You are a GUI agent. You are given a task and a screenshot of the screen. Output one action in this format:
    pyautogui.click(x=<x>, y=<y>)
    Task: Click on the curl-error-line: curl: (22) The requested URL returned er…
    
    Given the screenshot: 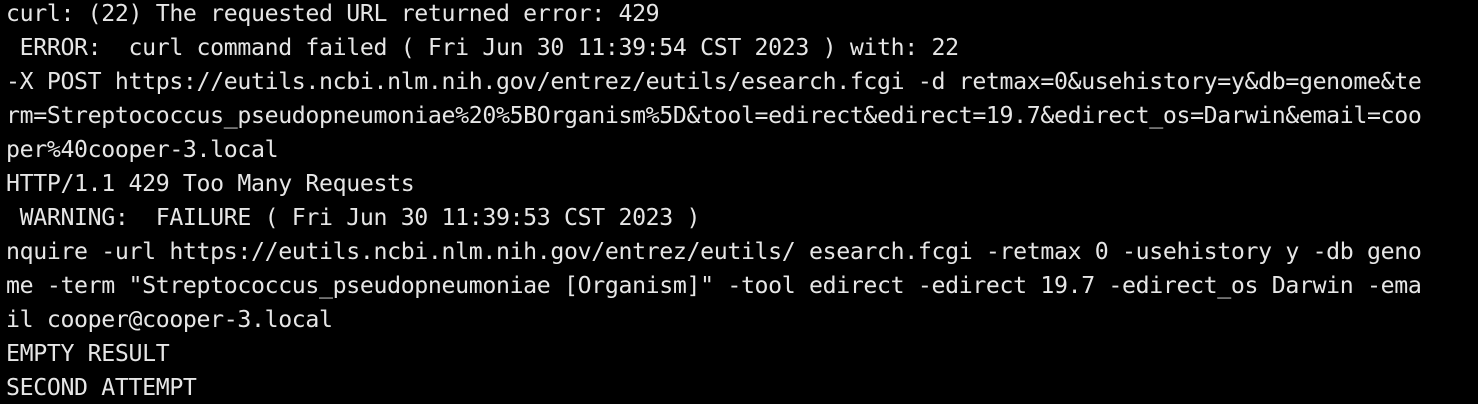 What is the action you would take?
    pyautogui.click(x=333, y=13)
    